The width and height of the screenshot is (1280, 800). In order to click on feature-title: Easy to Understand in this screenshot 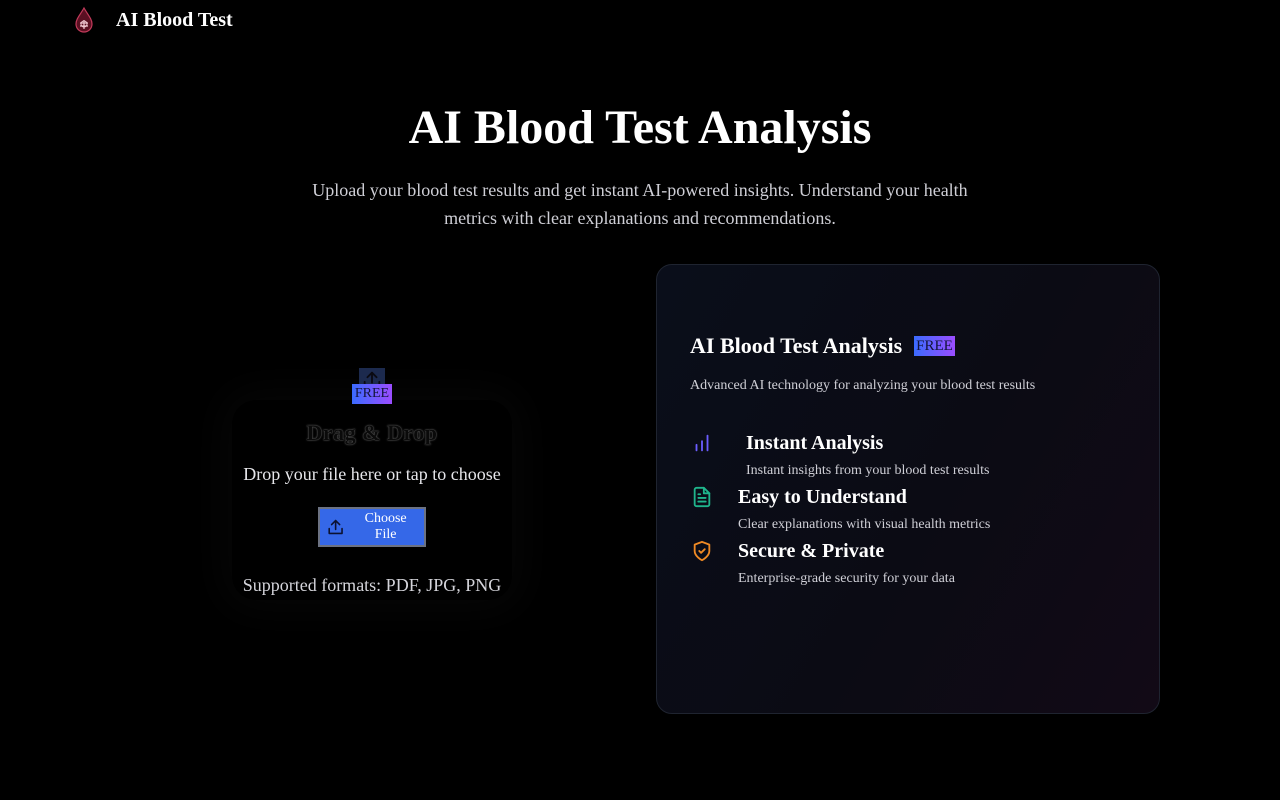, I will do `click(822, 497)`.